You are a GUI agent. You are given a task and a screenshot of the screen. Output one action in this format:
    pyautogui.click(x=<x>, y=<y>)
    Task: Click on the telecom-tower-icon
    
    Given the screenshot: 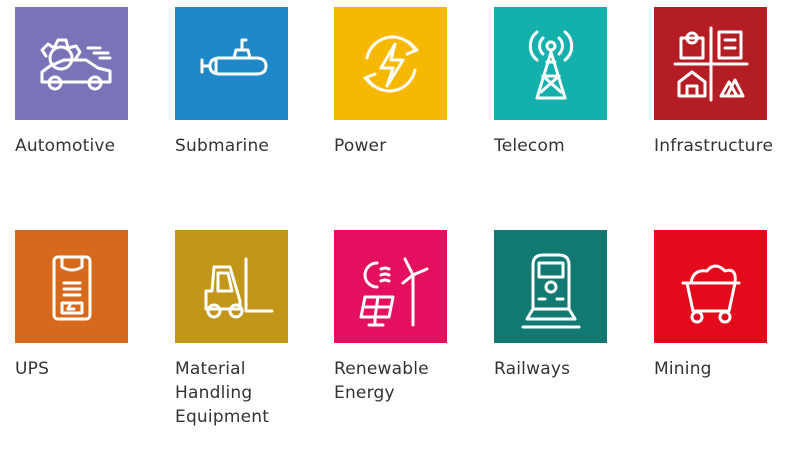 What is the action you would take?
    pyautogui.click(x=550, y=64)
    